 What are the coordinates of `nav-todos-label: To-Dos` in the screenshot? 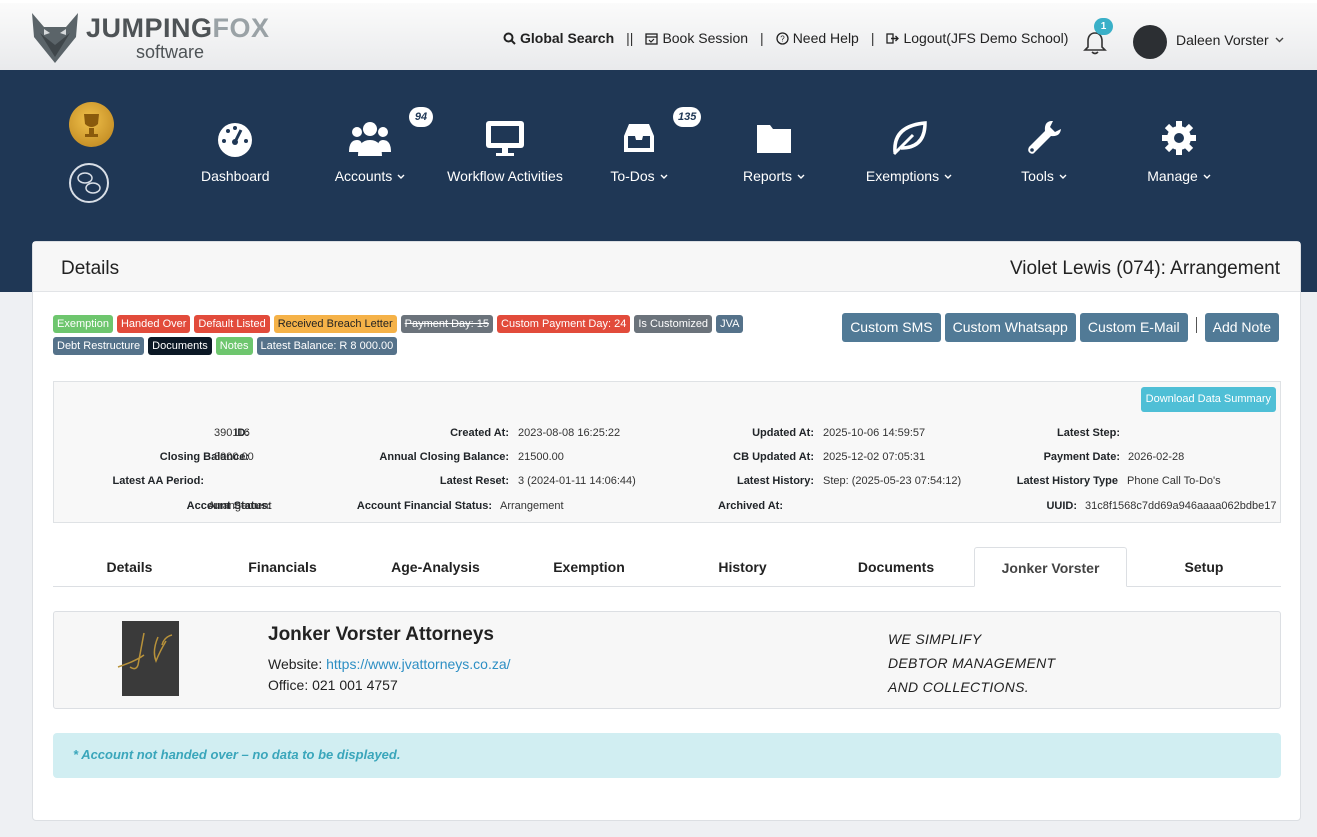 It's located at (632, 176).